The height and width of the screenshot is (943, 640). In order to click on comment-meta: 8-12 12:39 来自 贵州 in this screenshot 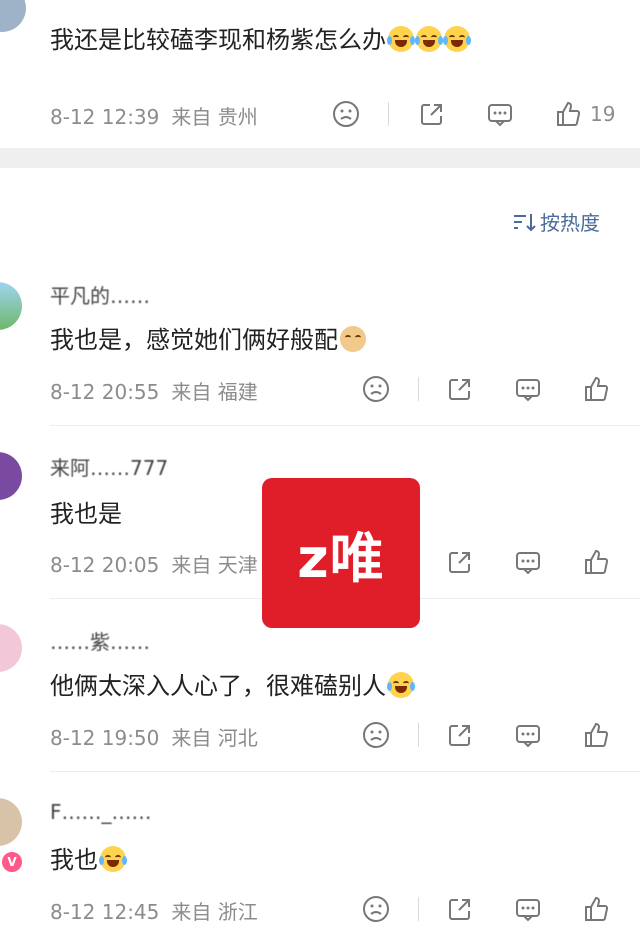, I will do `click(154, 115)`.